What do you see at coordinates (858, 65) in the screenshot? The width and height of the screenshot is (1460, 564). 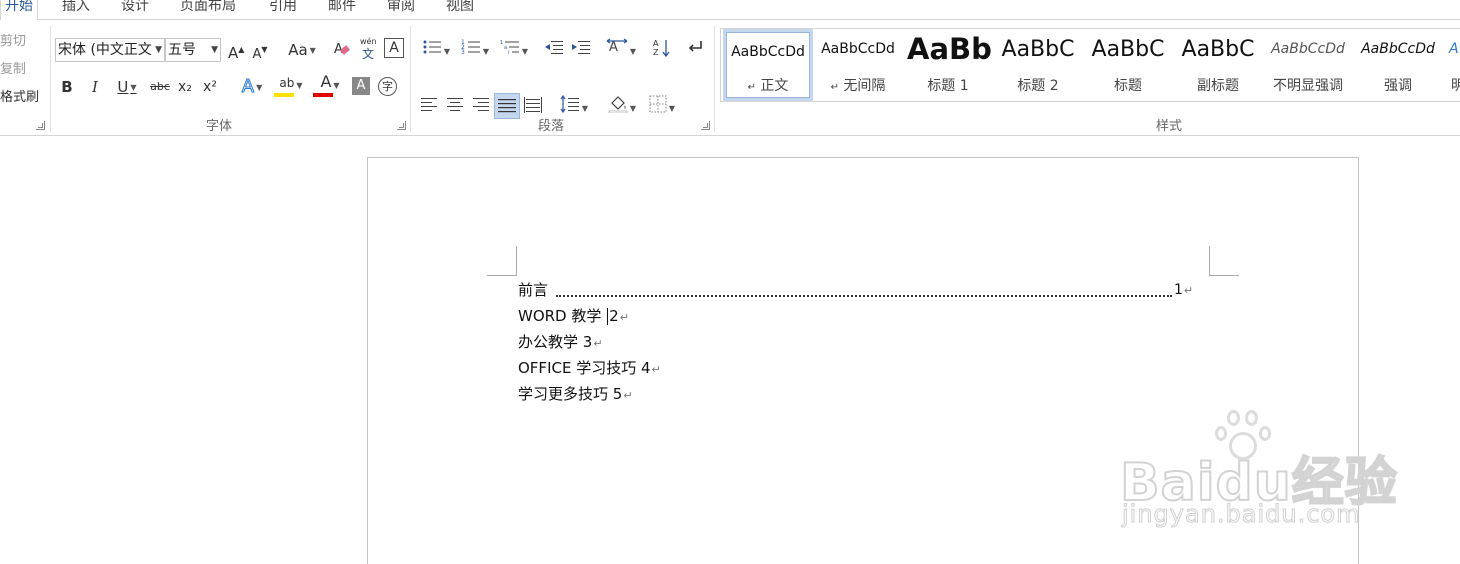 I see `style-no-spacing: AaBbCcDd ↵ 无间隔` at bounding box center [858, 65].